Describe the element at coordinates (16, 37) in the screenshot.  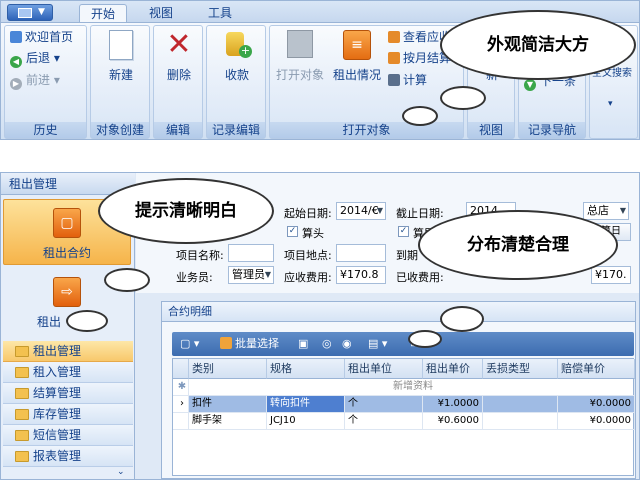
I see `home-icon` at that location.